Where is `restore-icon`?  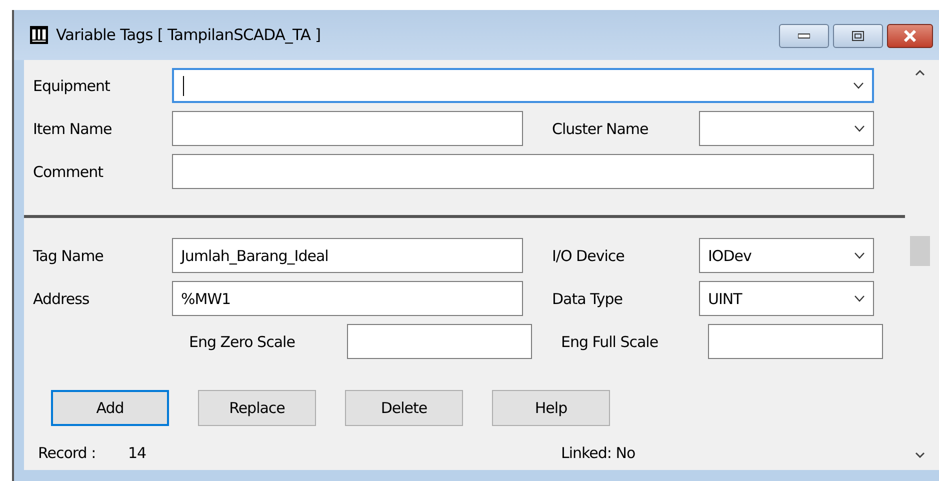 restore-icon is located at coordinates (858, 36).